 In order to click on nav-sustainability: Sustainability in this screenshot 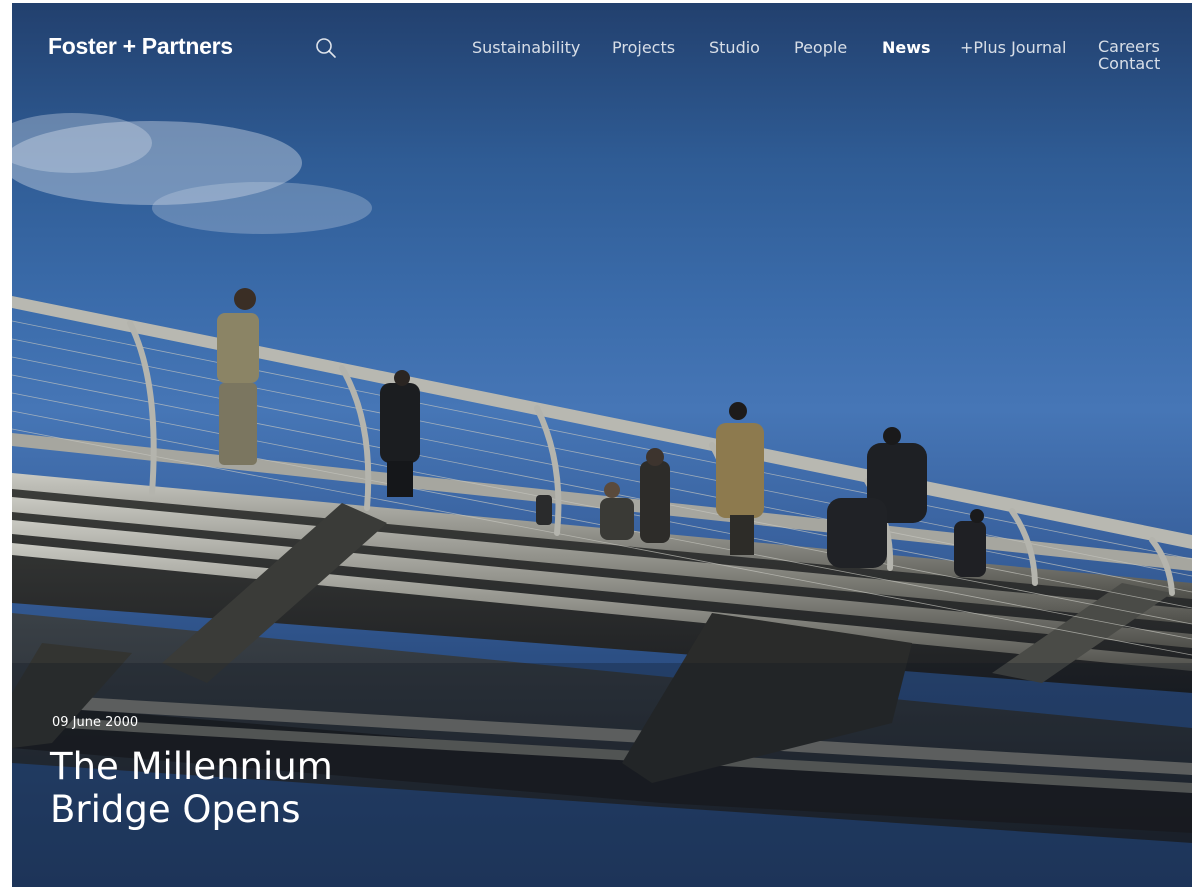, I will do `click(526, 47)`.